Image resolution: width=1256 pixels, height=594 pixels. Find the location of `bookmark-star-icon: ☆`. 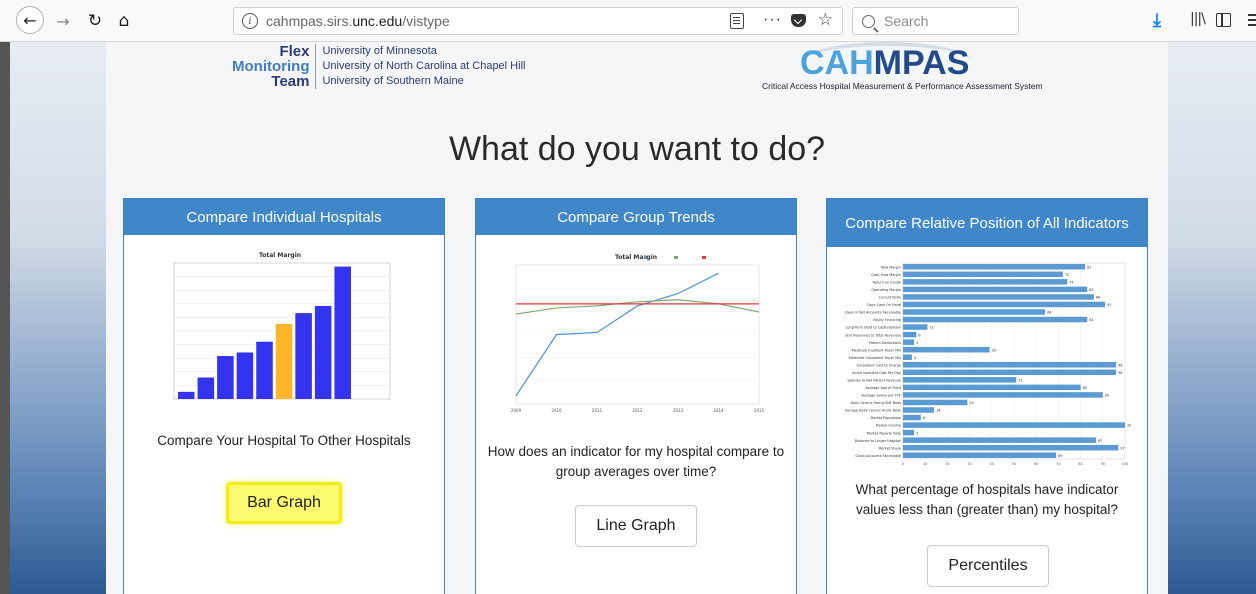

bookmark-star-icon: ☆ is located at coordinates (825, 20).